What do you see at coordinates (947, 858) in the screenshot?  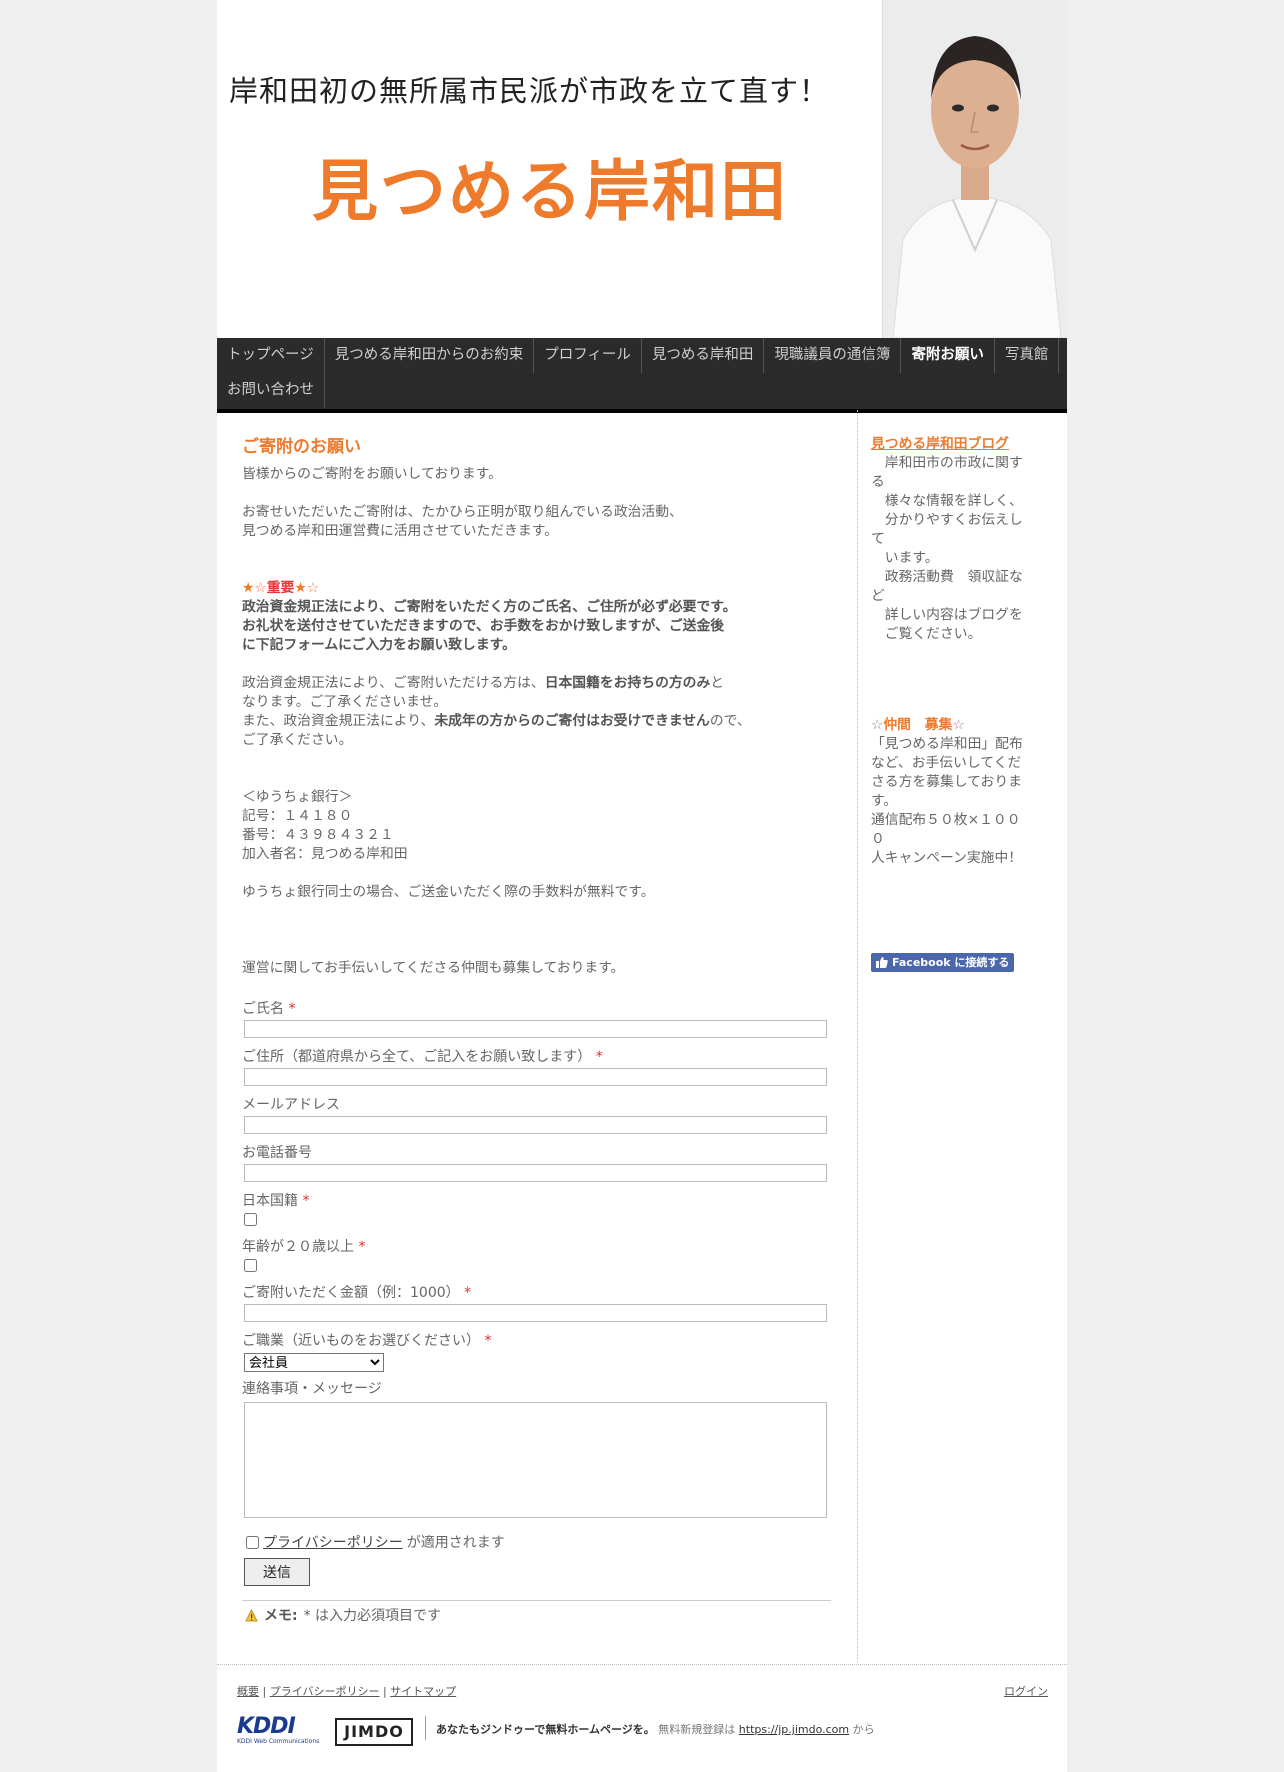 I see `recruit-line: 人キャンペーン実施中！` at bounding box center [947, 858].